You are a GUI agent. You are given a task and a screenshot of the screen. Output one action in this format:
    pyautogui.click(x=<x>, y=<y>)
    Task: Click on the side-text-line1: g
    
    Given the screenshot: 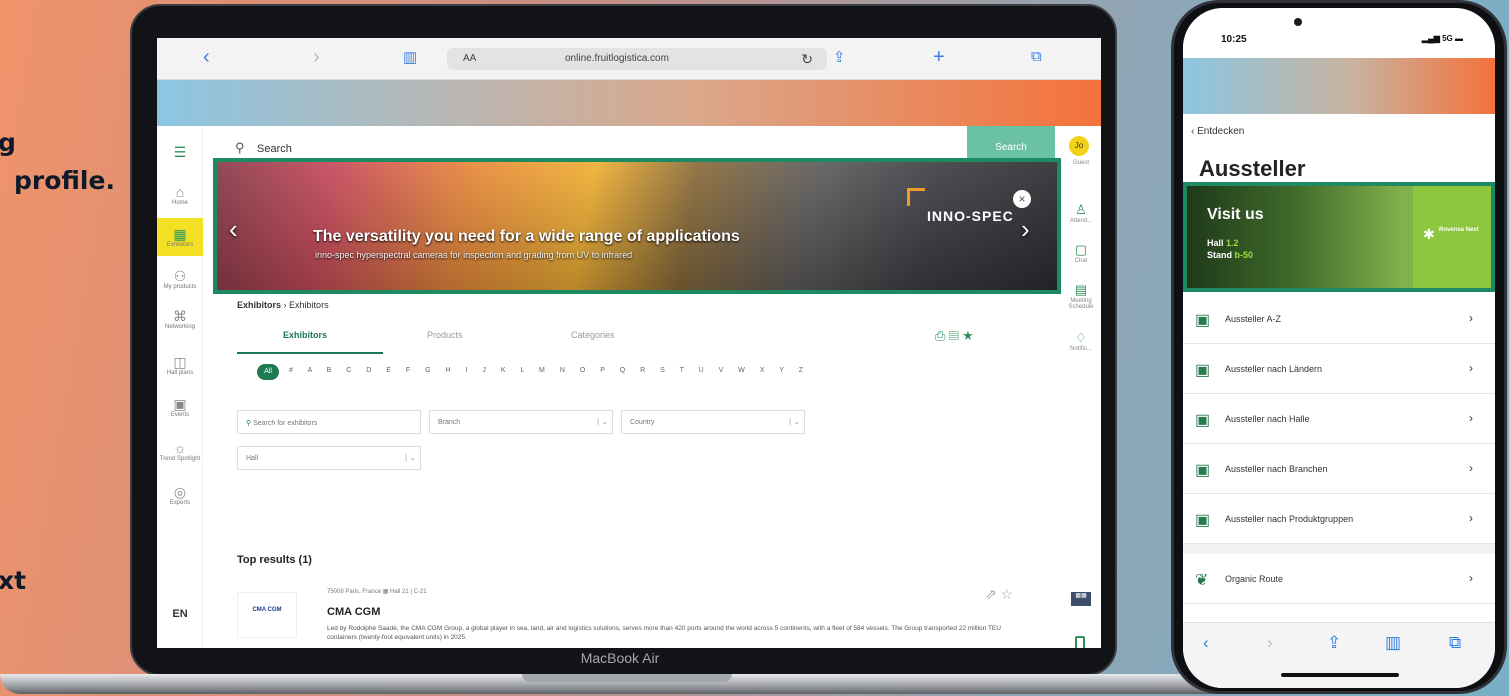 What is the action you would take?
    pyautogui.click(x=8, y=142)
    